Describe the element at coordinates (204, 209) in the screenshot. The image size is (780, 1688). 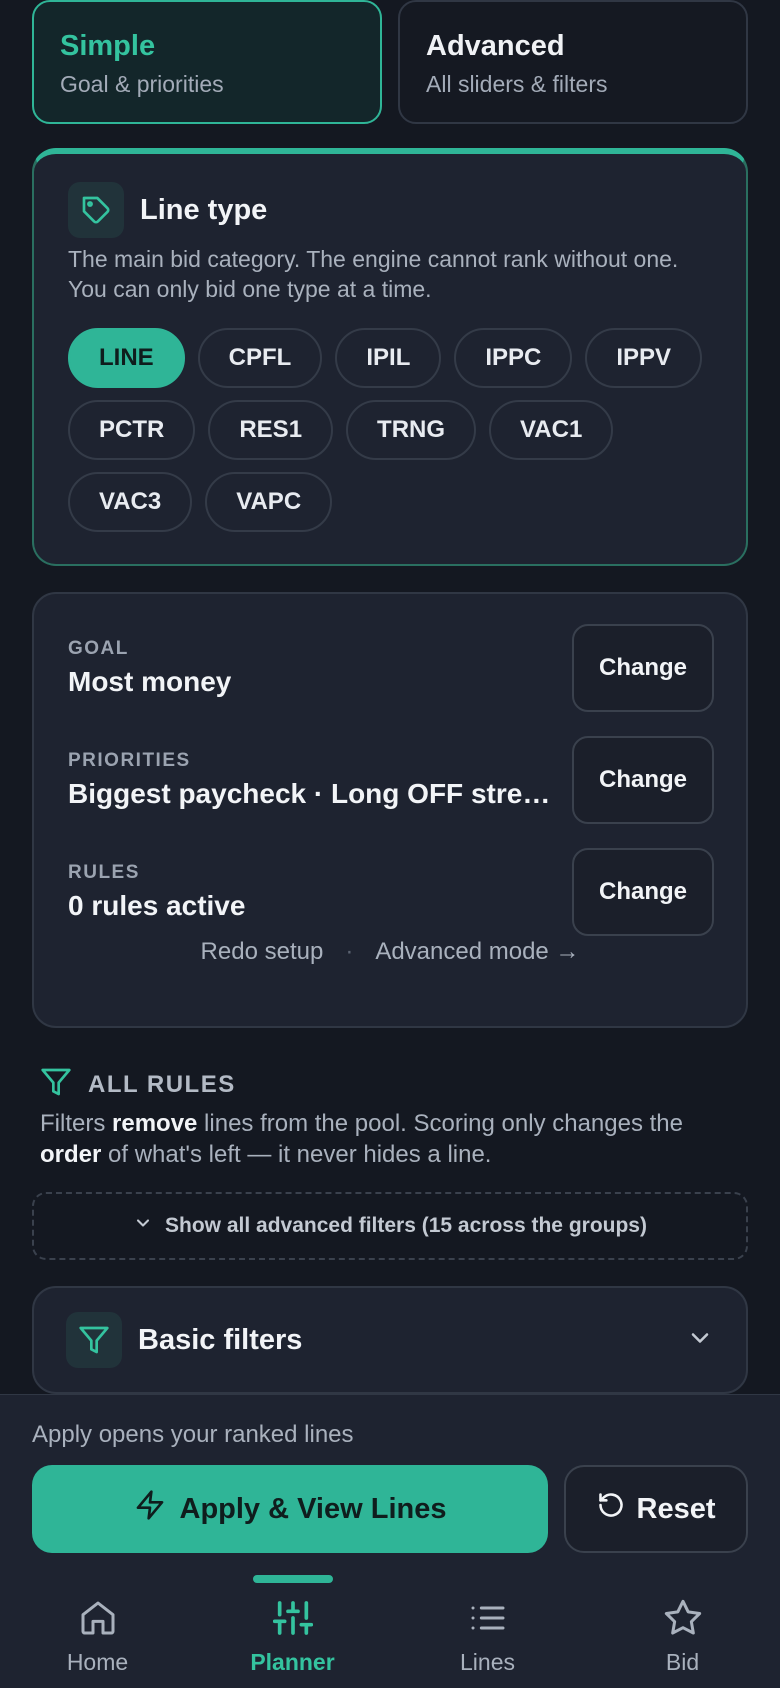
I see `line-type-title: Line type` at that location.